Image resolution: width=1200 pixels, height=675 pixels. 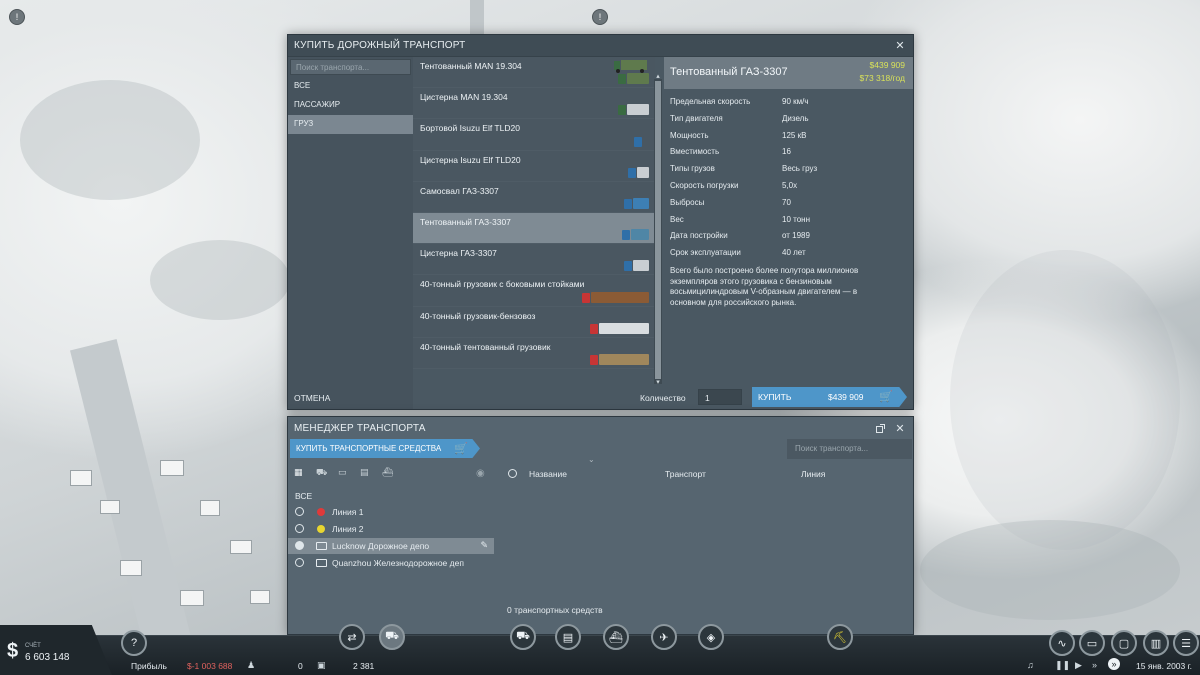 I want to click on all-filter-icon: ▦, so click(x=300, y=472).